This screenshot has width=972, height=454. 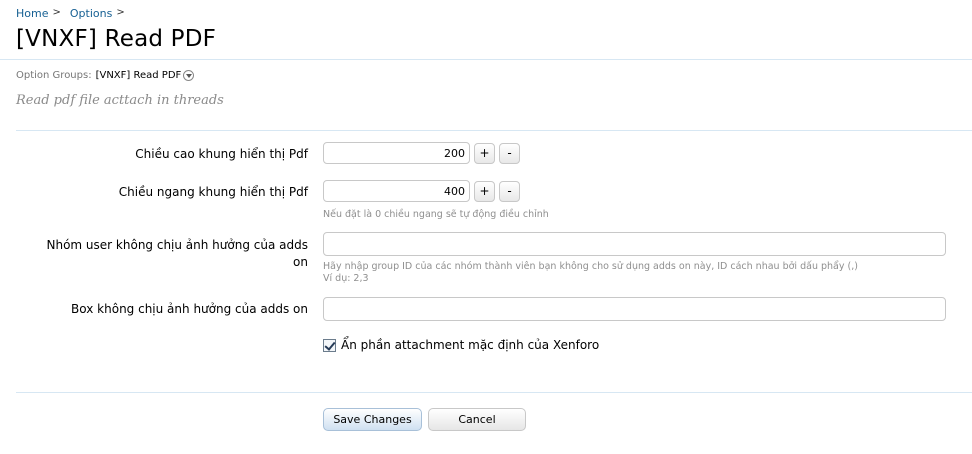 I want to click on save-changes-button: Save Changes, so click(x=372, y=419).